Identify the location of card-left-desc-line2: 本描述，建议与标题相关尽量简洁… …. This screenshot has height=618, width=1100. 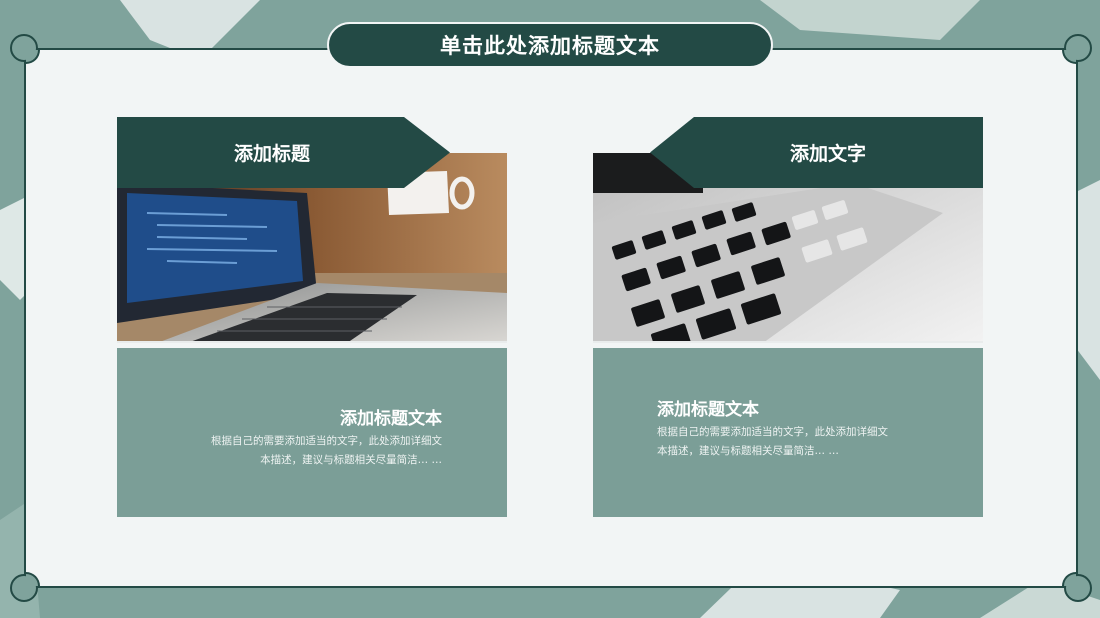
(351, 460).